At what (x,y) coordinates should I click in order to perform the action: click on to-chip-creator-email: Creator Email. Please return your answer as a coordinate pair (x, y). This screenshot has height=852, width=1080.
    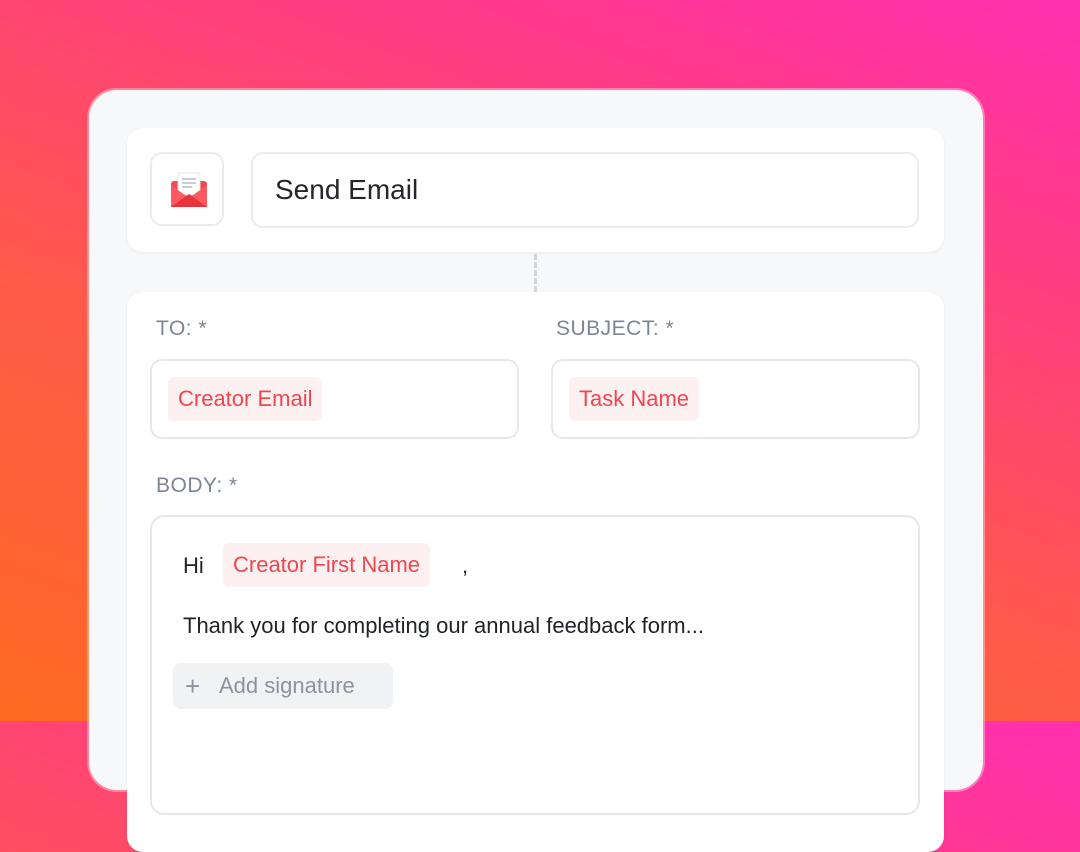
    Looking at the image, I should click on (245, 399).